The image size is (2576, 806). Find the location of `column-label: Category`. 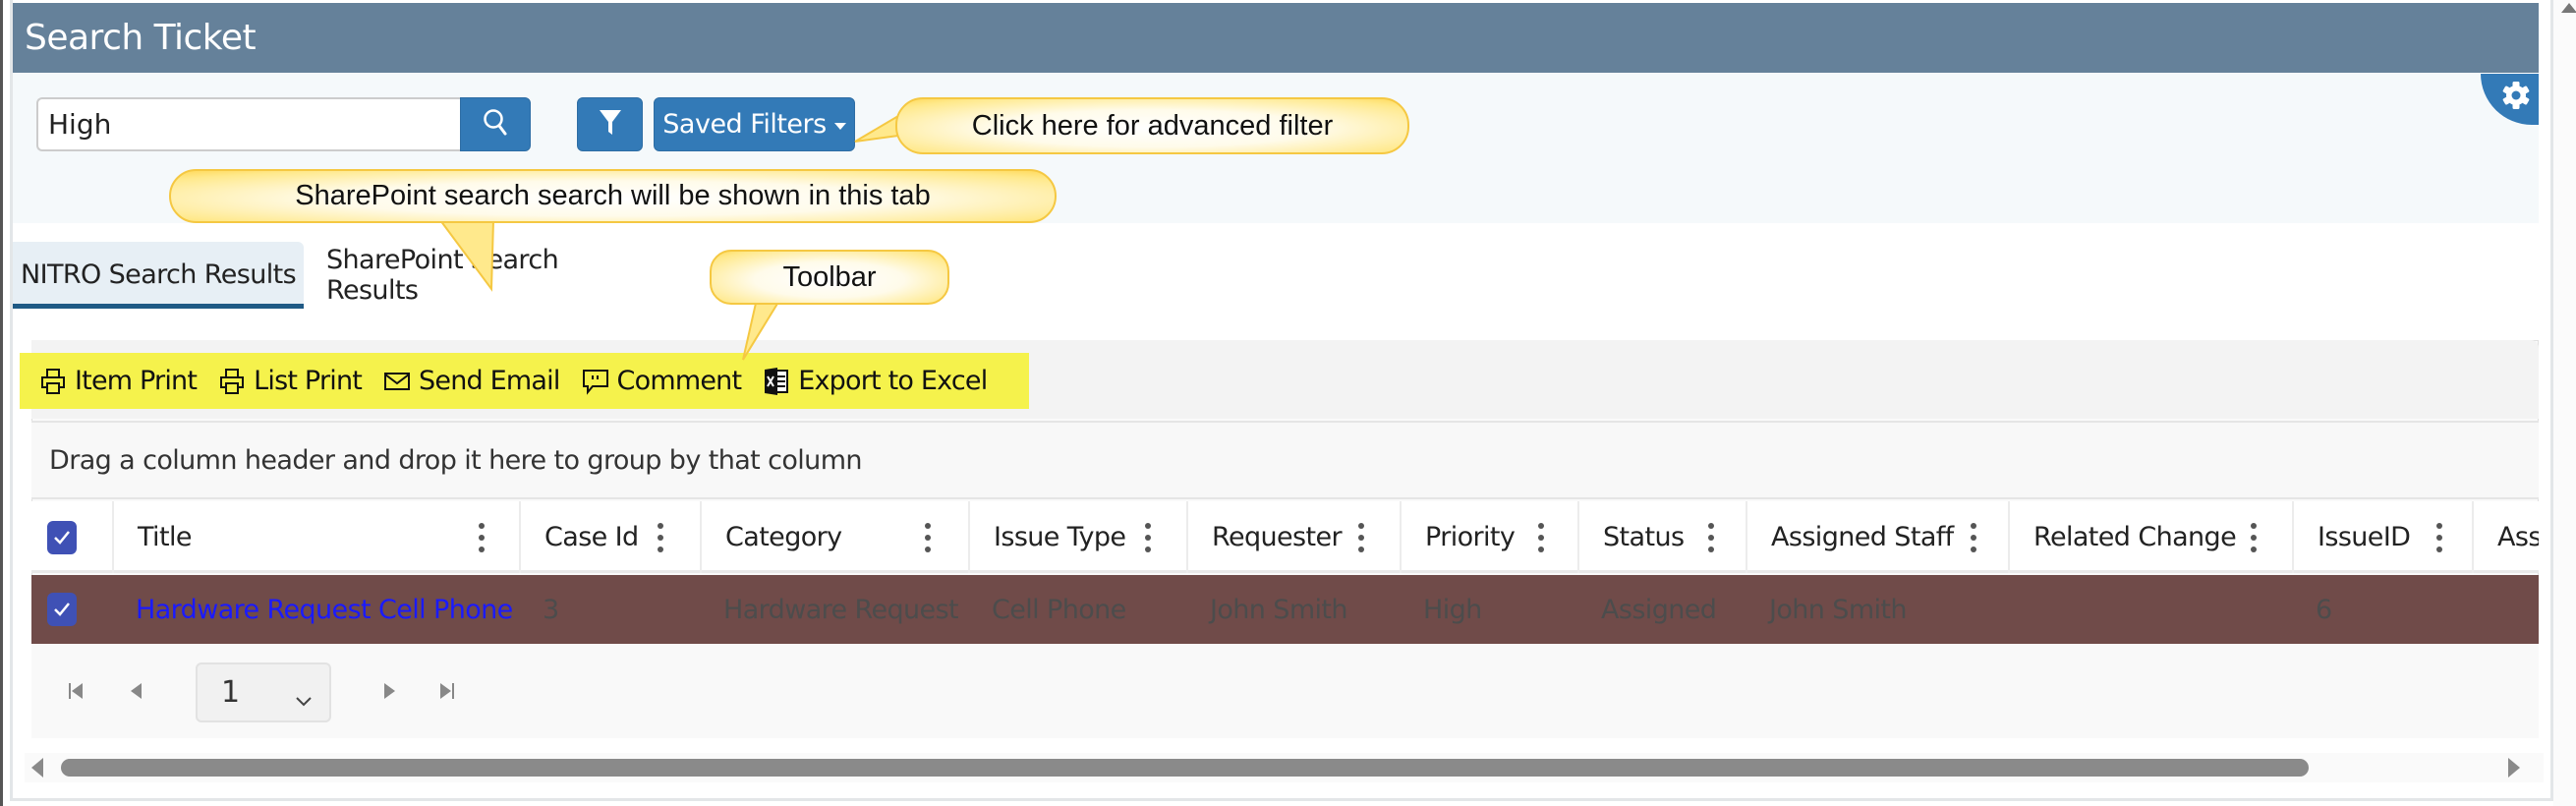

column-label: Category is located at coordinates (784, 537).